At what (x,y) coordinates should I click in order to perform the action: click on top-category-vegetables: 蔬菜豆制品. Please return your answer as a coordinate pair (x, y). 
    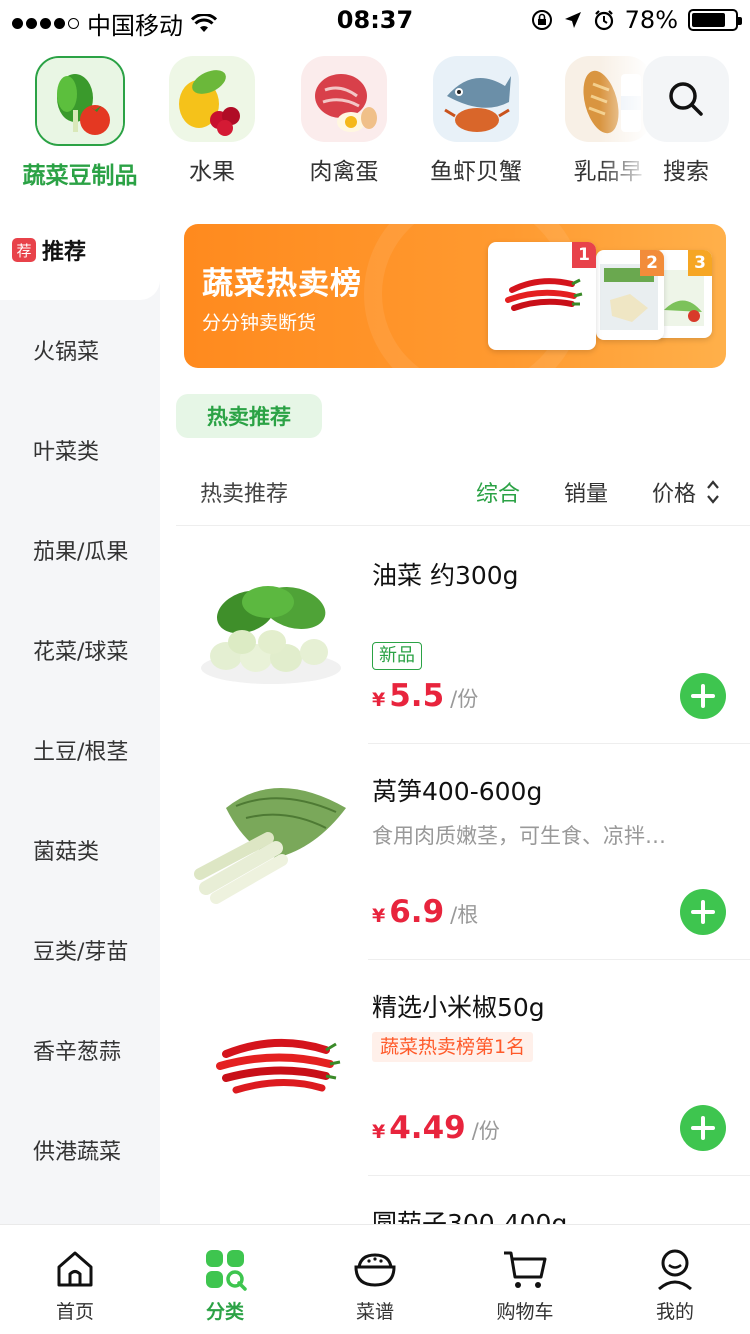
    Looking at the image, I should click on (80, 123).